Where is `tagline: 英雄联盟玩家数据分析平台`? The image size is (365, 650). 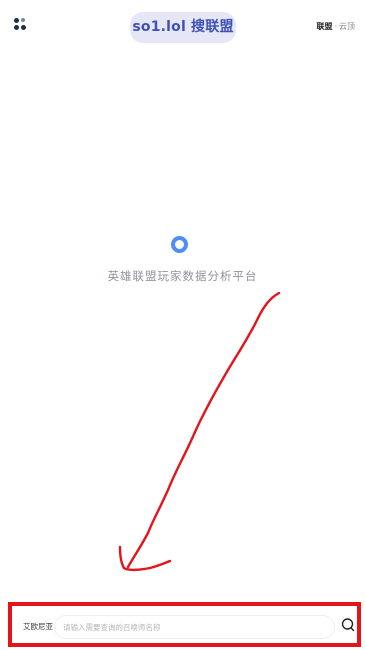 tagline: 英雄联盟玩家数据分析平台 is located at coordinates (182, 276).